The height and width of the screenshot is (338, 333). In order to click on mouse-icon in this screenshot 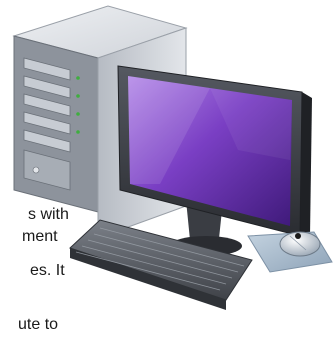, I will do `click(300, 244)`.